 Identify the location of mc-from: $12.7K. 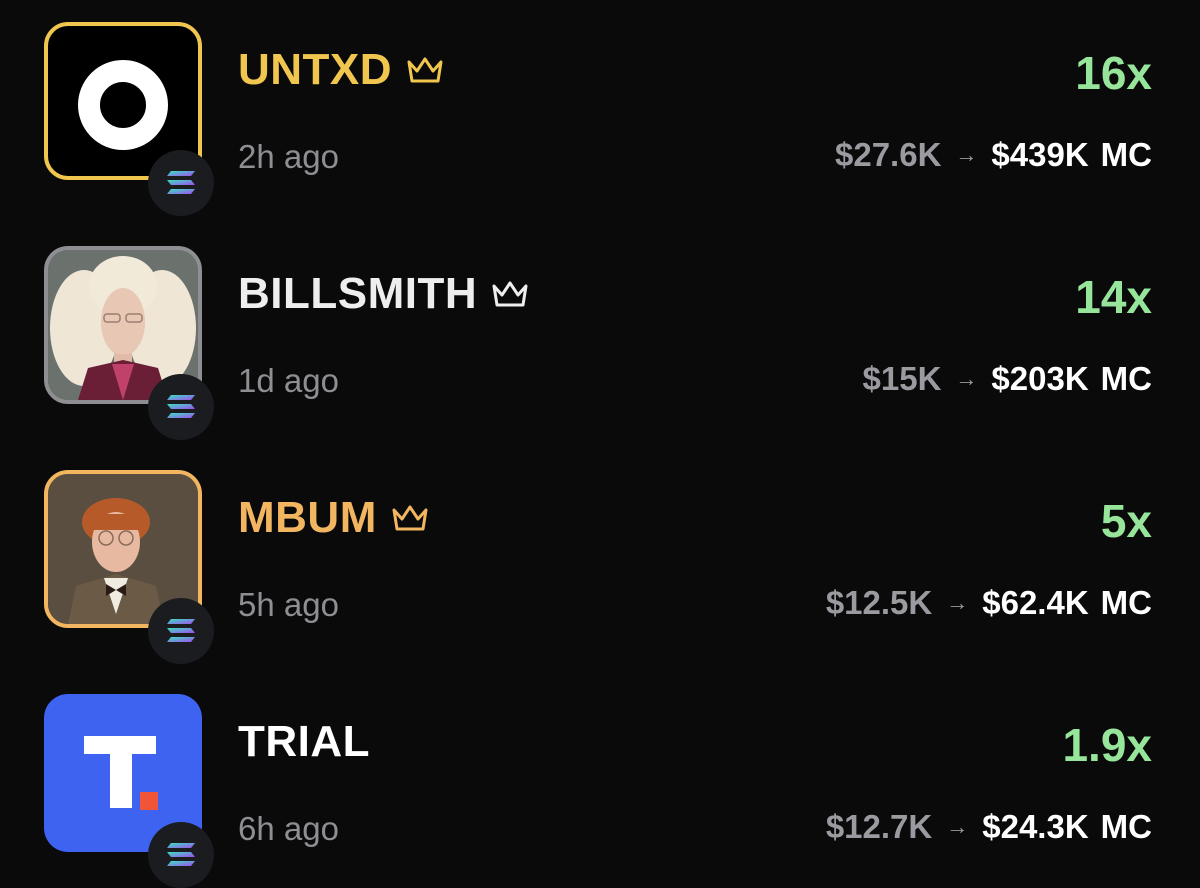
(879, 826).